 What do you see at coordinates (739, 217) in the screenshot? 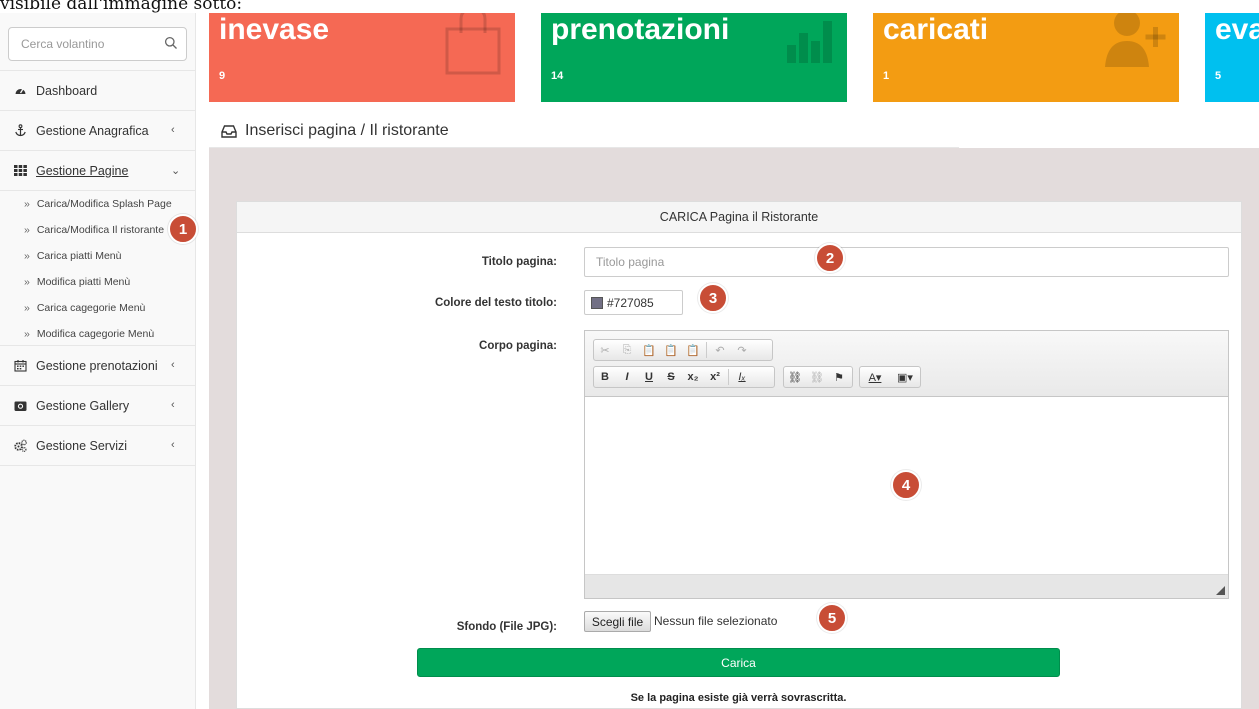
I see `panel-title: CARICA Pagina il Ristorante` at bounding box center [739, 217].